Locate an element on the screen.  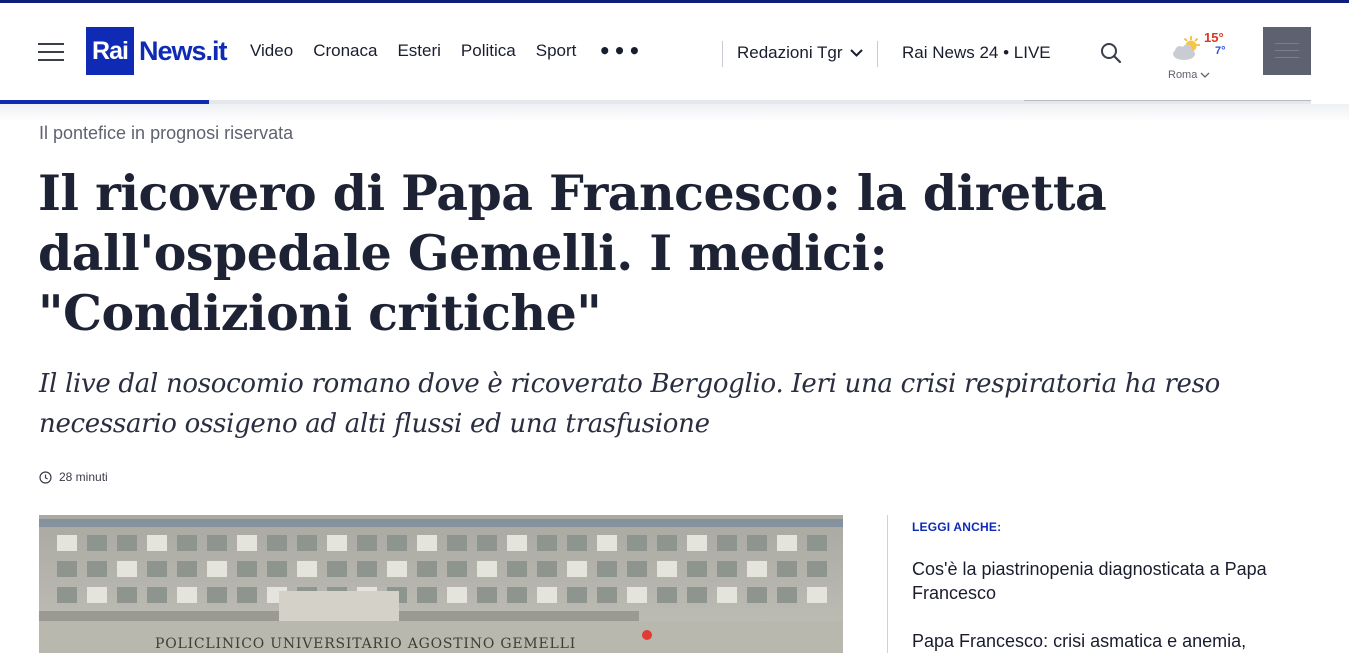
logo-rai: Rai is located at coordinates (110, 51).